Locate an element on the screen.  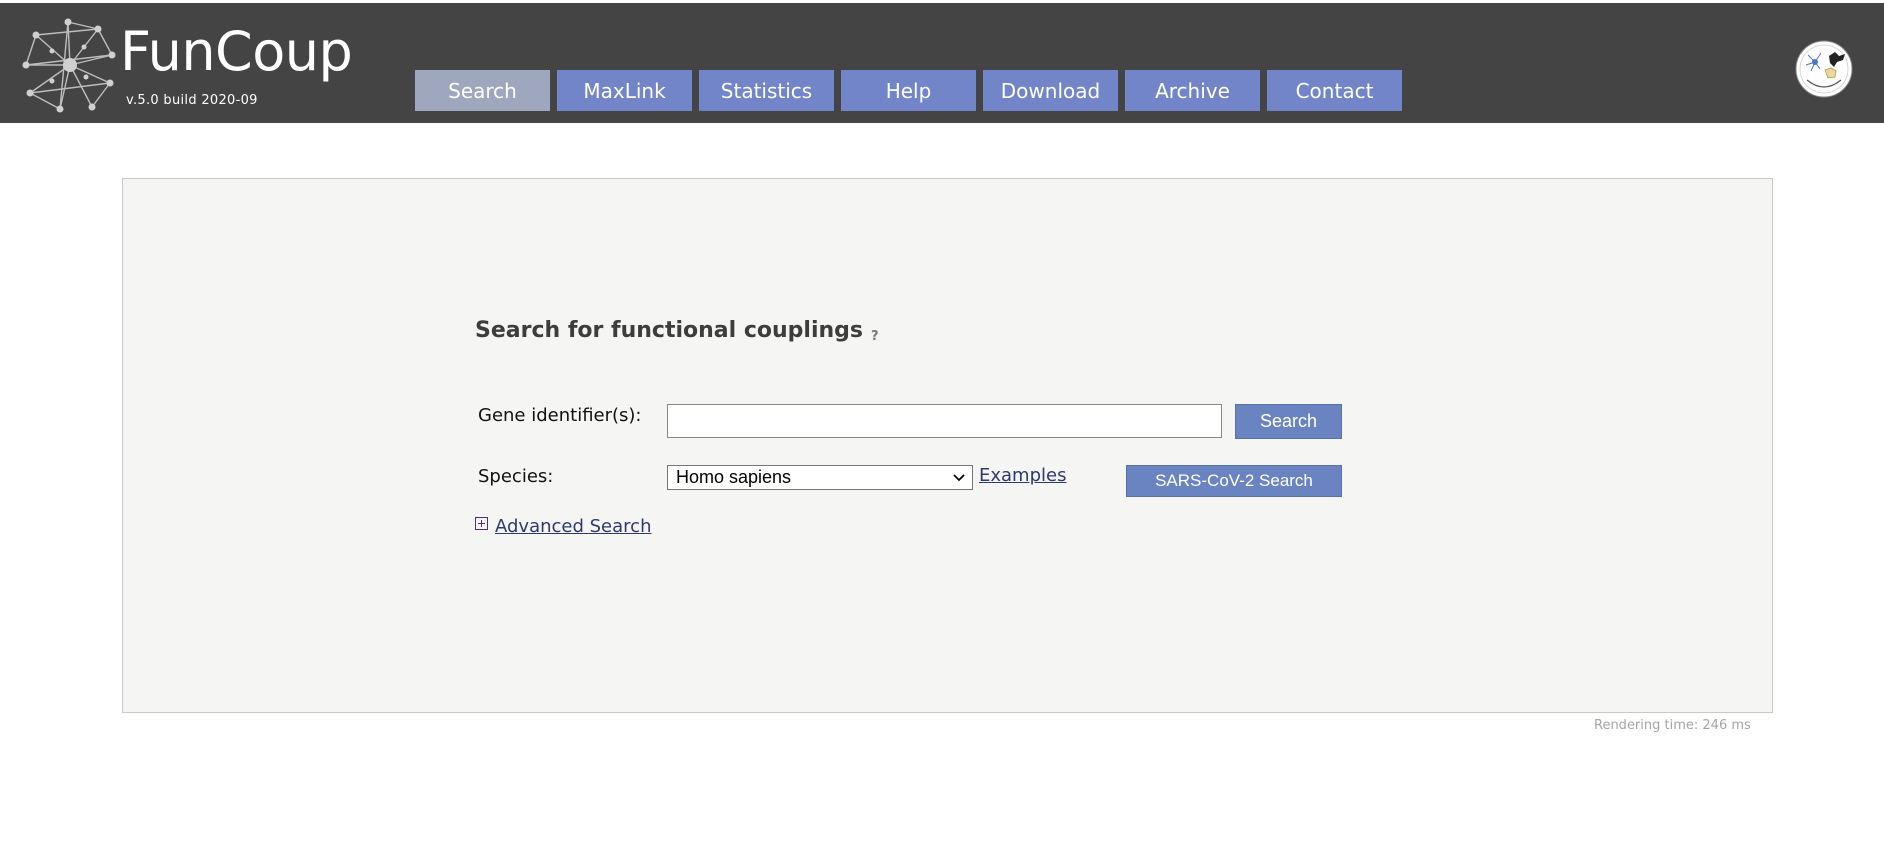
nav-search: Search is located at coordinates (482, 90).